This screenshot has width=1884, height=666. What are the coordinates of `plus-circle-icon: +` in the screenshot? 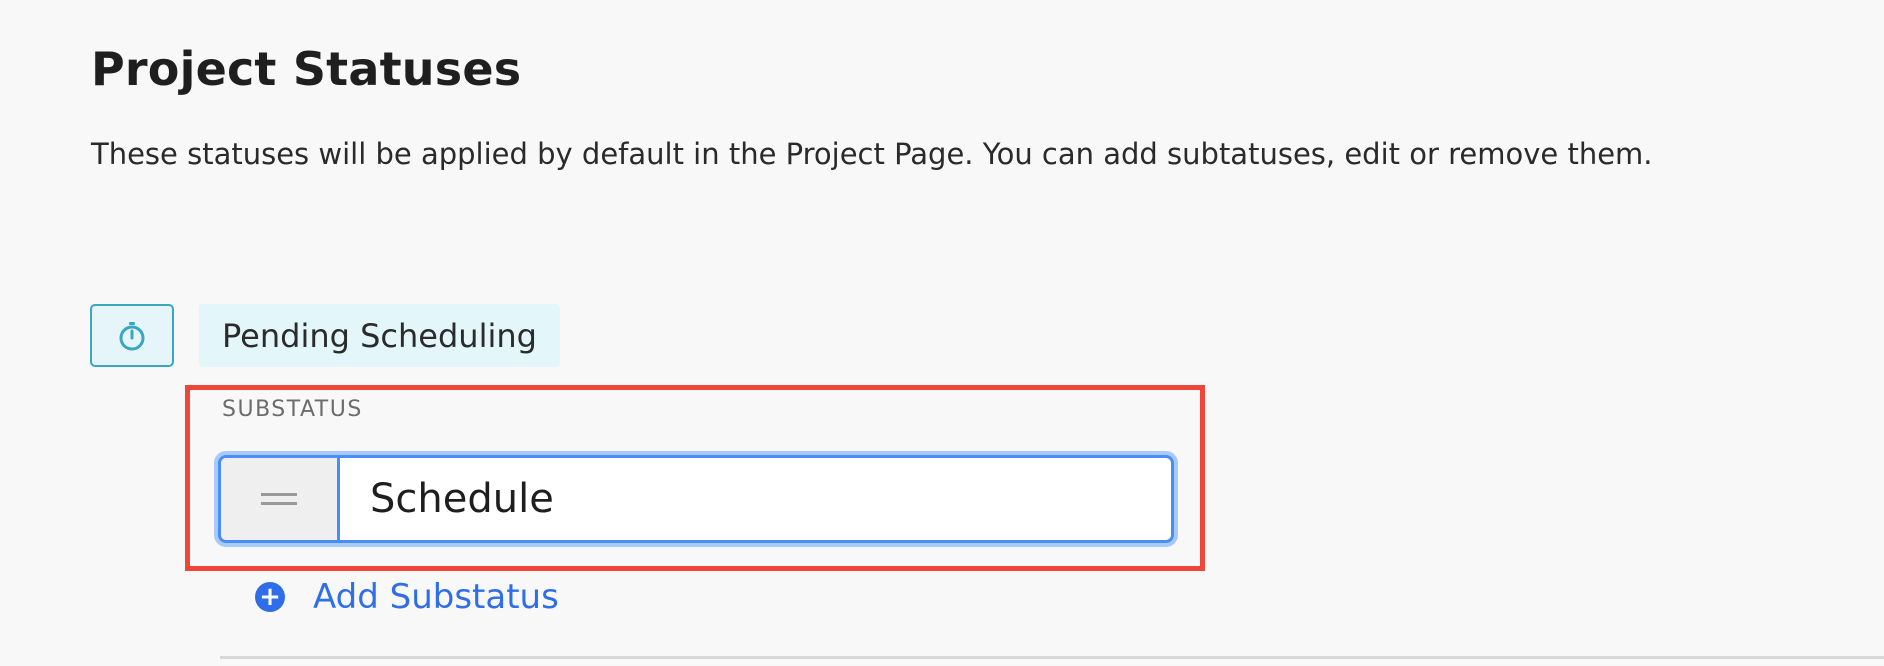 It's located at (270, 597).